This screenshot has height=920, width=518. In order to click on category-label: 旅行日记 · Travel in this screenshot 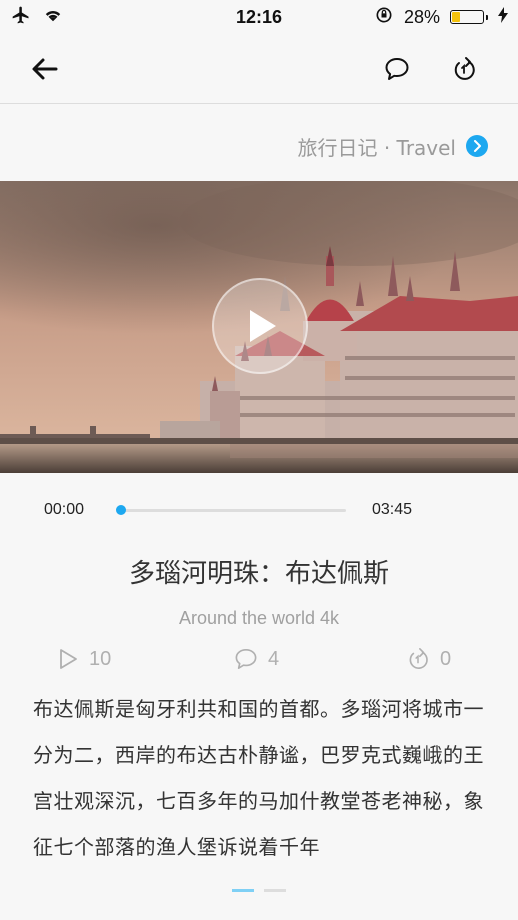, I will do `click(376, 147)`.